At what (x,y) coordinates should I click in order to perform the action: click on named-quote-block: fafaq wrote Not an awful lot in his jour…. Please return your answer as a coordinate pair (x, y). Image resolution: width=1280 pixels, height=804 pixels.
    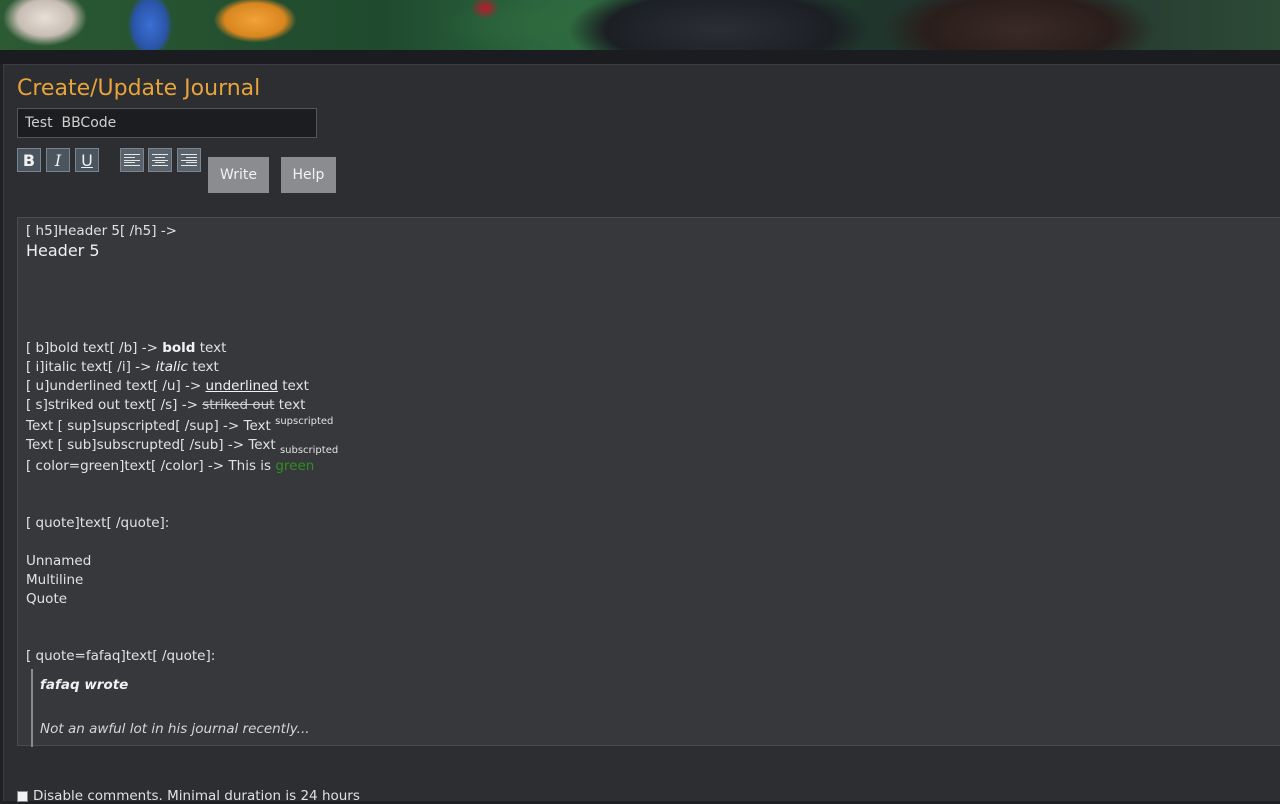
    Looking at the image, I should click on (332, 708).